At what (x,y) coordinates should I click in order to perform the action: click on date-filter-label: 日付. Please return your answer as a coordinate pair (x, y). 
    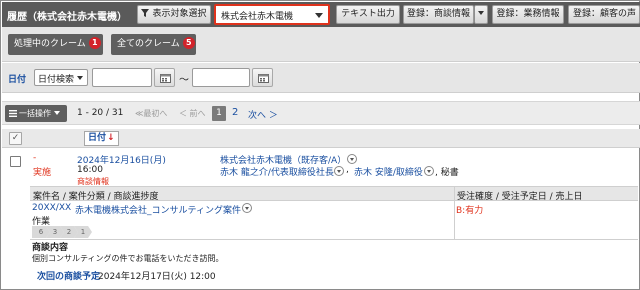
    Looking at the image, I should click on (17, 80).